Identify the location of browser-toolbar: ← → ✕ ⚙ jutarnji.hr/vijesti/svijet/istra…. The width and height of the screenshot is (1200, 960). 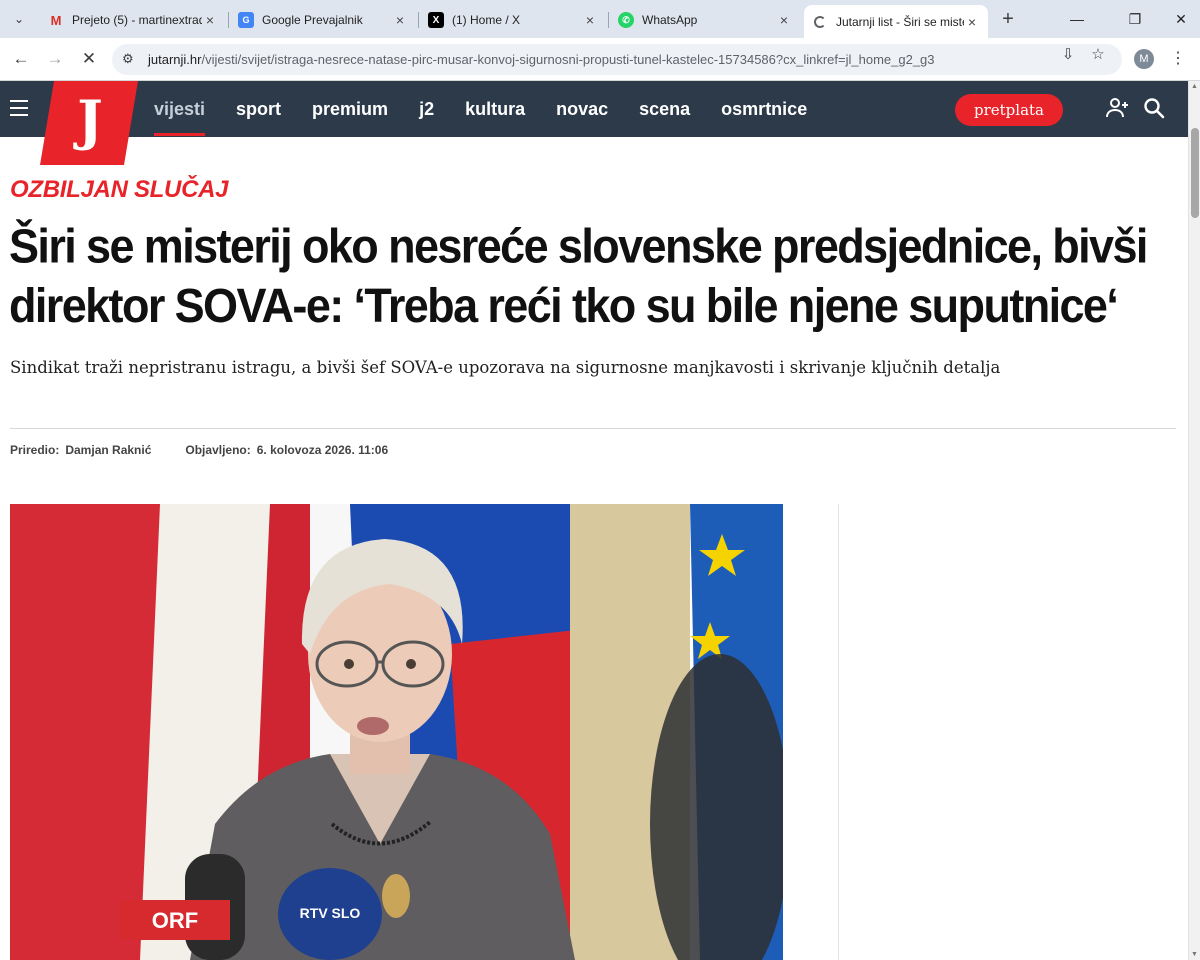
(600, 59).